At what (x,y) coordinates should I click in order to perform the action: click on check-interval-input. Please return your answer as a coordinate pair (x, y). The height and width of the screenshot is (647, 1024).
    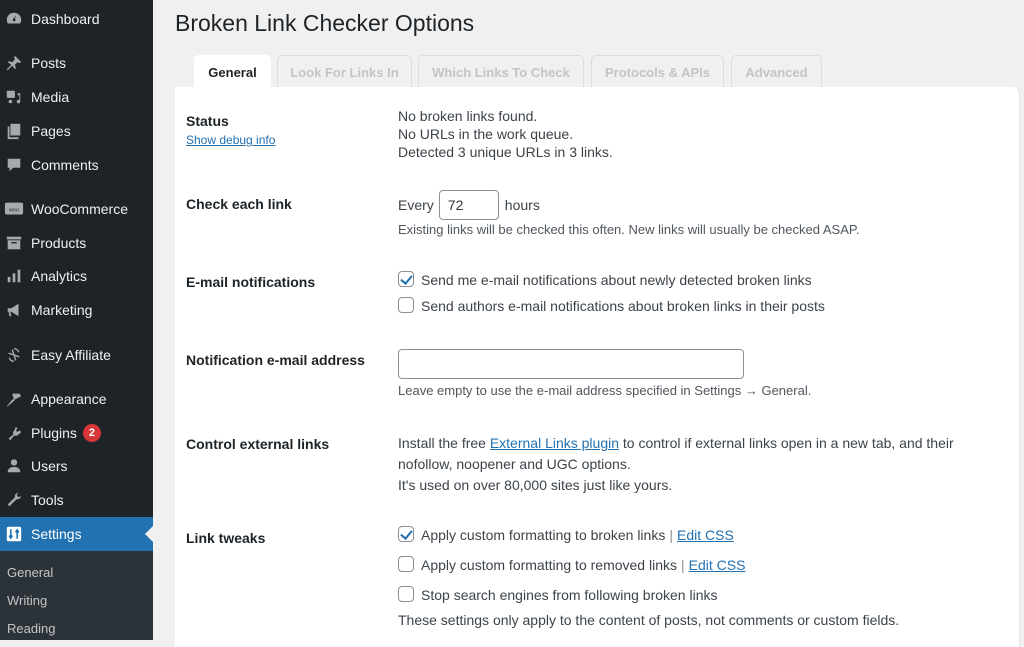
    Looking at the image, I should click on (468, 205).